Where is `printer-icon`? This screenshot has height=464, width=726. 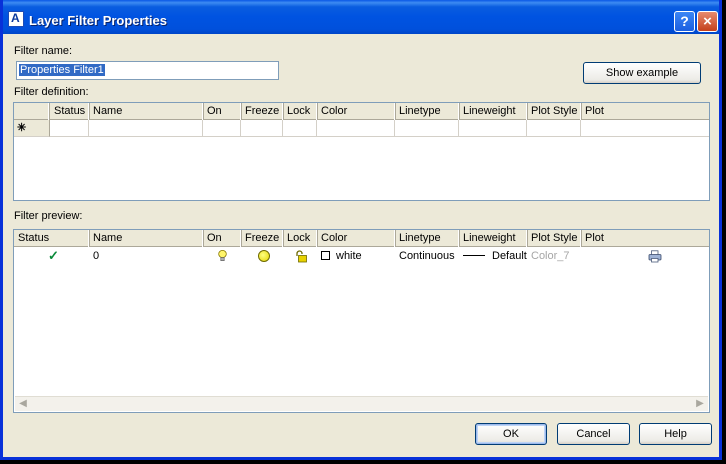
printer-icon is located at coordinates (655, 256).